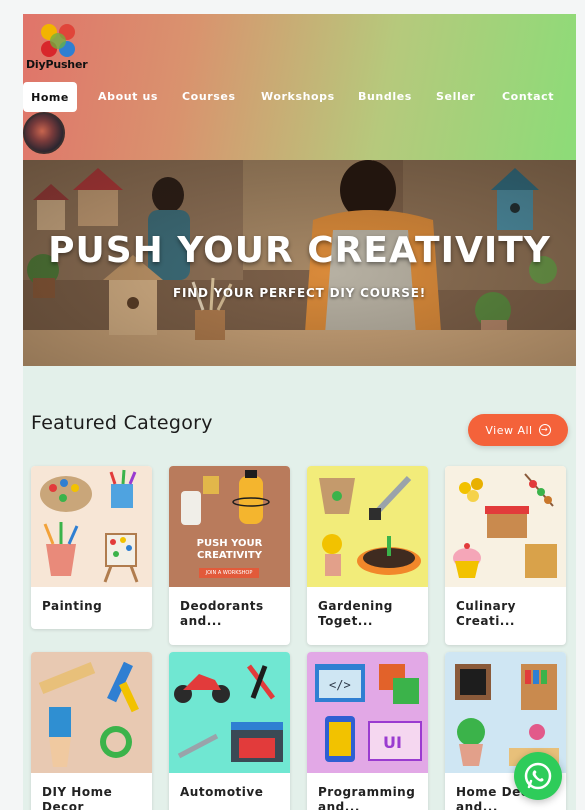 This screenshot has width=585, height=810. What do you see at coordinates (229, 573) in the screenshot?
I see `image-text-cta: JOIN A WORKSHOP` at bounding box center [229, 573].